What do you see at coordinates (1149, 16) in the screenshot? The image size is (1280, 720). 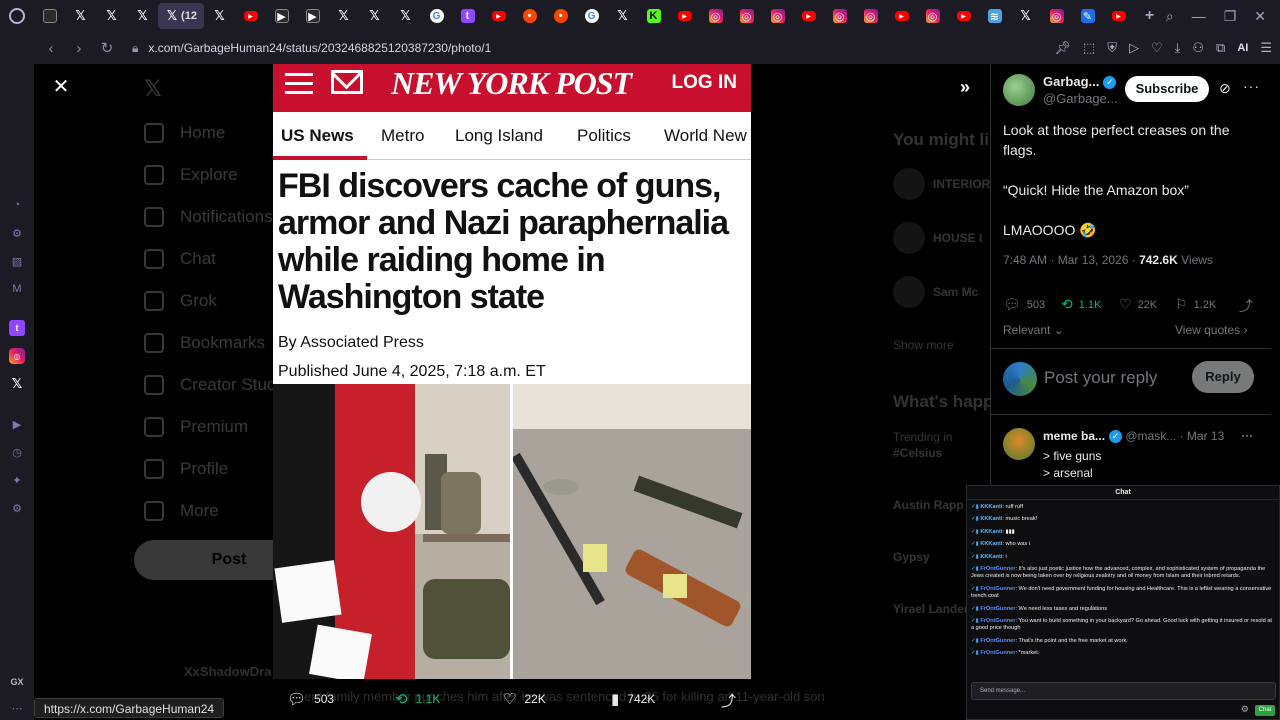 I see `new-tab-button: +` at bounding box center [1149, 16].